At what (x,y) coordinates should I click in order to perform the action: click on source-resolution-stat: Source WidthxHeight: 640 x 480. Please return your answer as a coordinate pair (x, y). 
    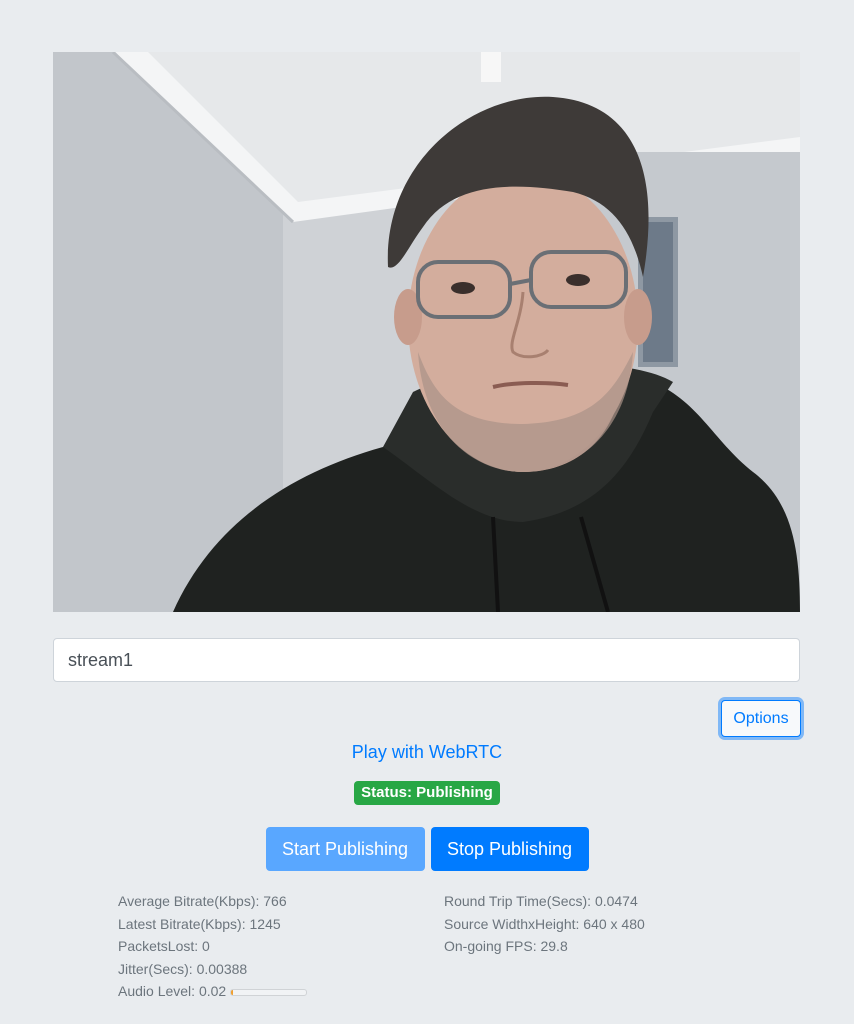
    Looking at the image, I should click on (544, 923).